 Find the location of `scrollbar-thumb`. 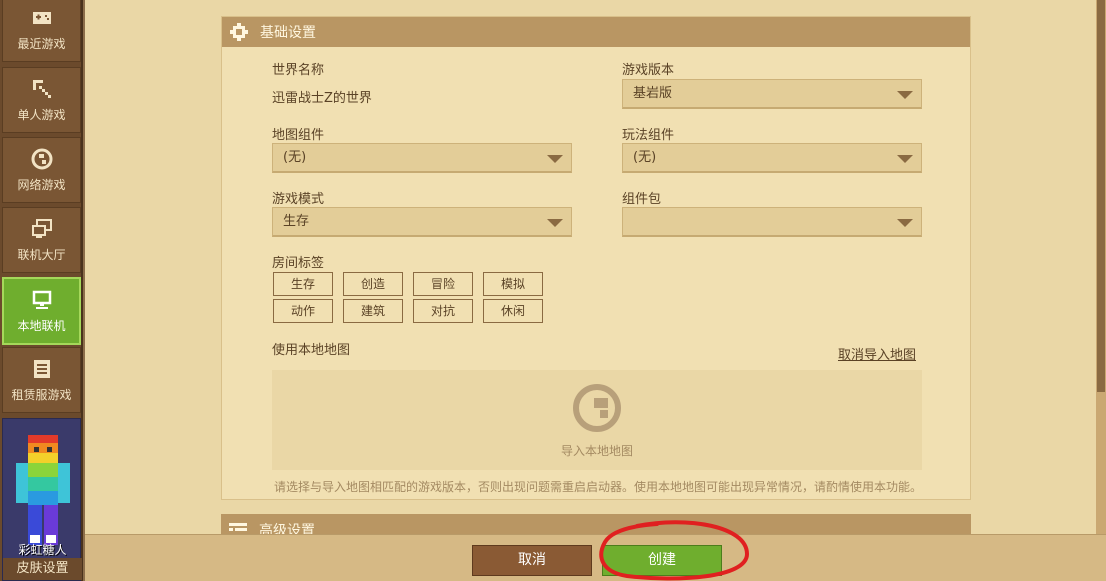

scrollbar-thumb is located at coordinates (1101, 196).